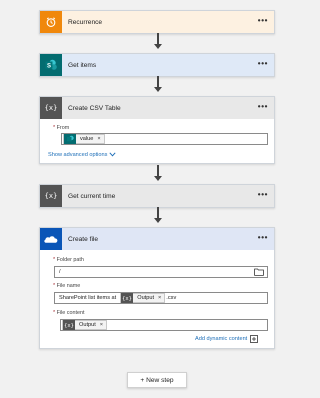 This screenshot has height=398, width=320. What do you see at coordinates (164, 139) in the screenshot?
I see `from-input: value ×` at bounding box center [164, 139].